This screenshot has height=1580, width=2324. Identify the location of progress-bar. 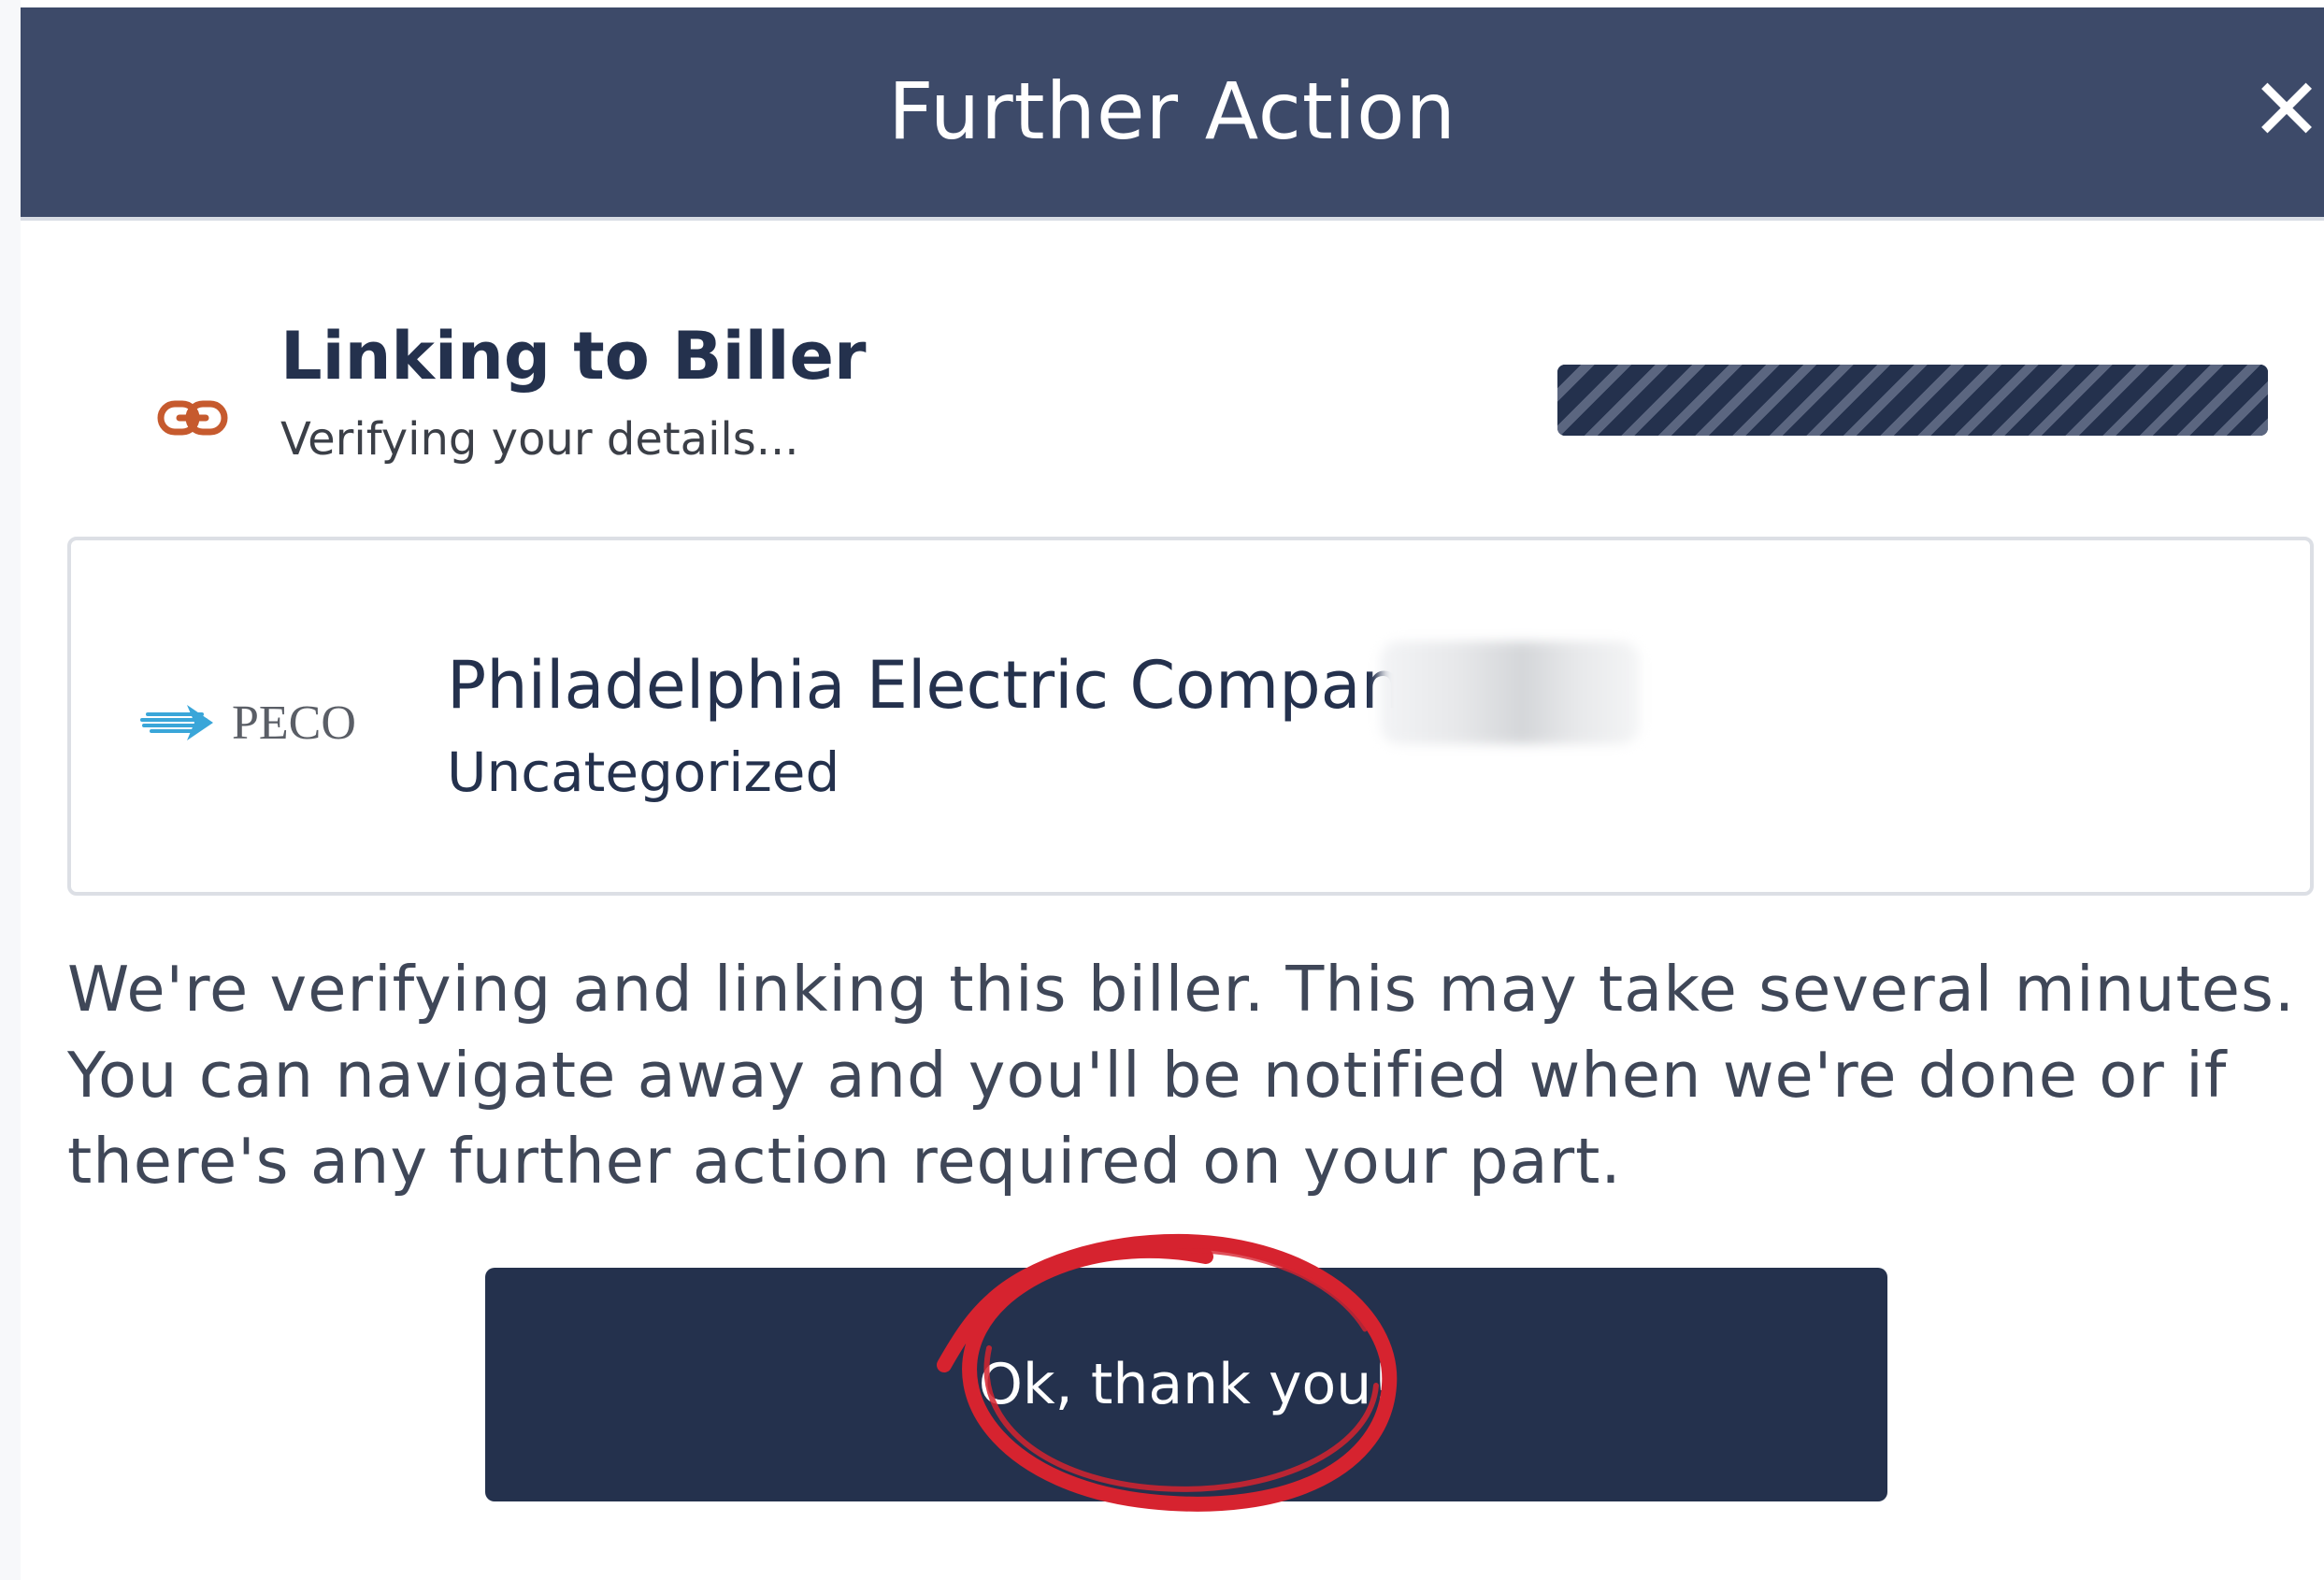
(1912, 400).